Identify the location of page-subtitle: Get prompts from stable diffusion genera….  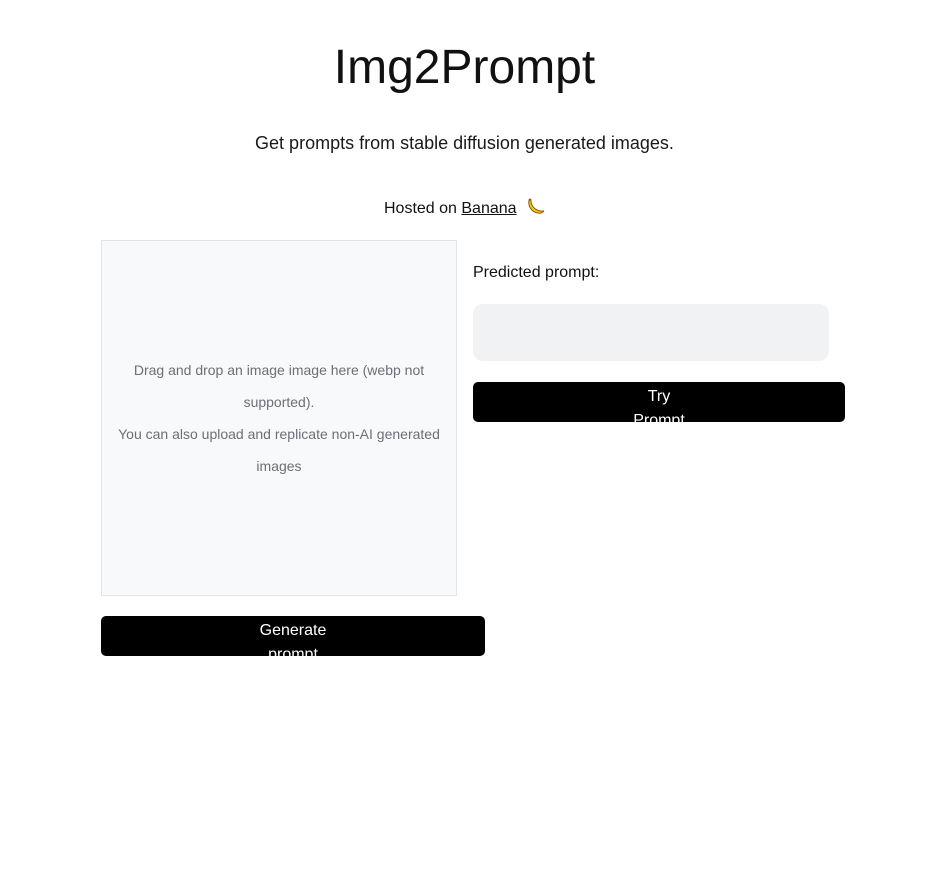
(464, 143).